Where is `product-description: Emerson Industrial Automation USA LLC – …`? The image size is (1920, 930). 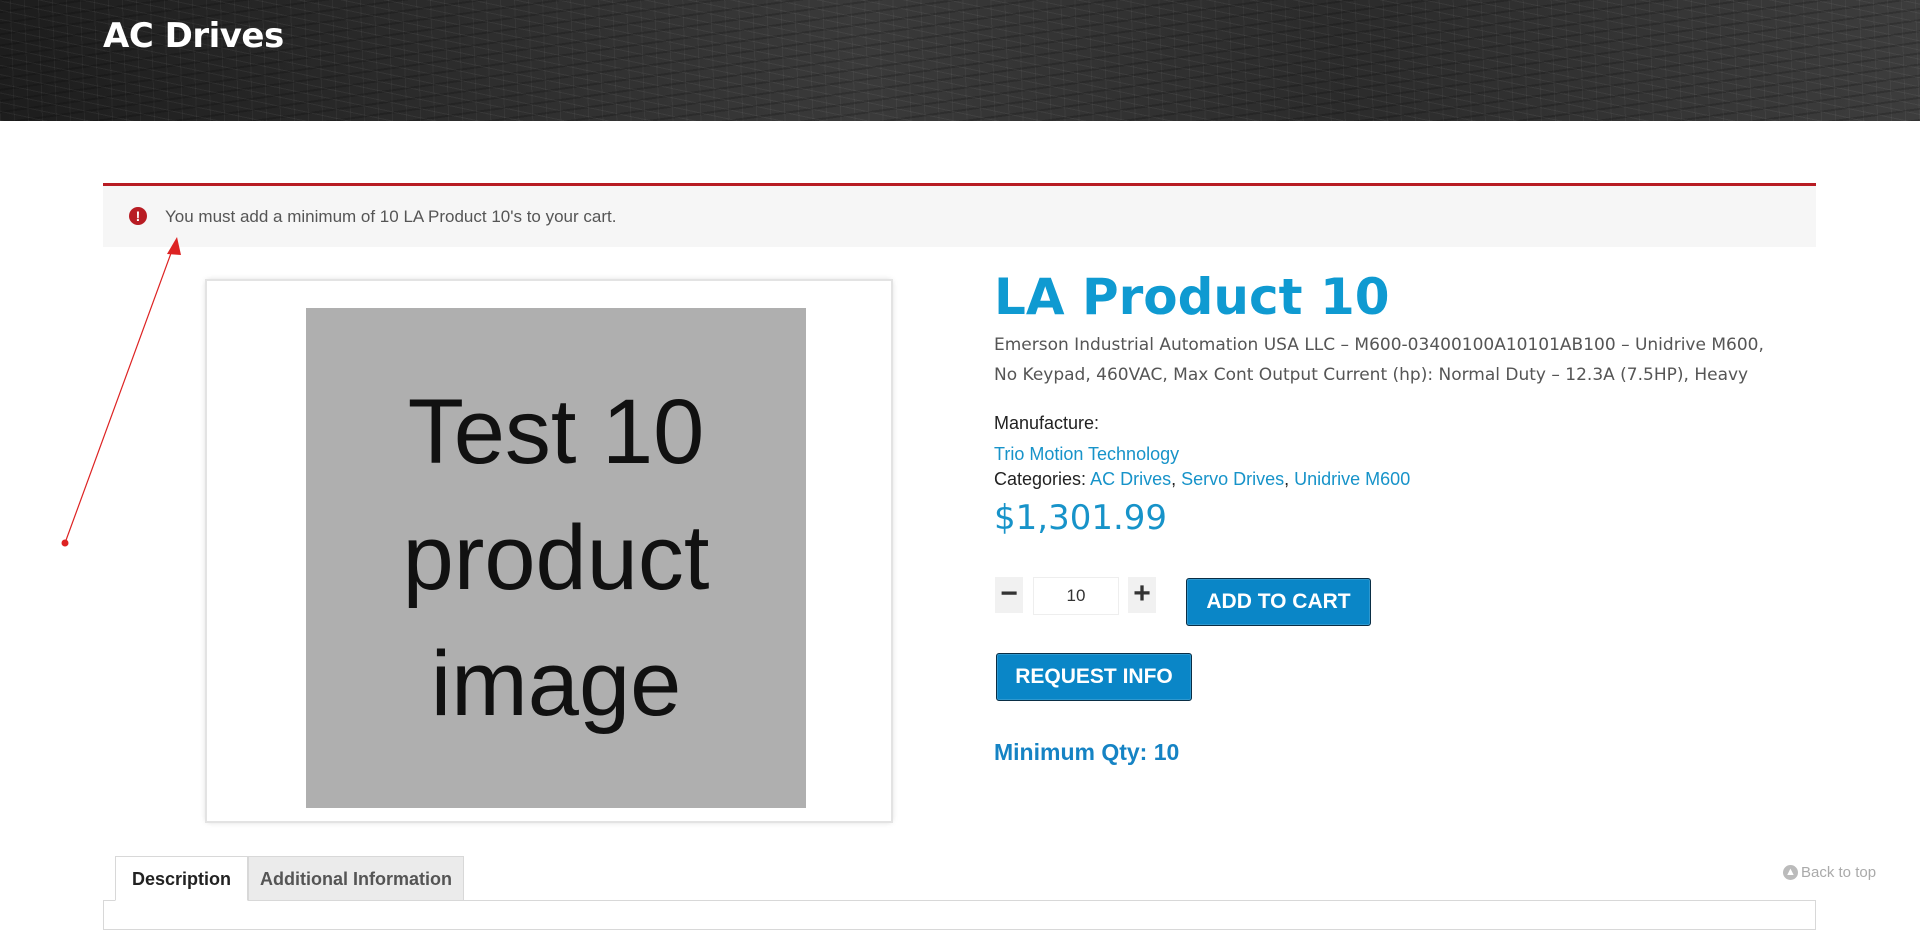 product-description: Emerson Industrial Automation USA LLC – … is located at coordinates (1379, 360).